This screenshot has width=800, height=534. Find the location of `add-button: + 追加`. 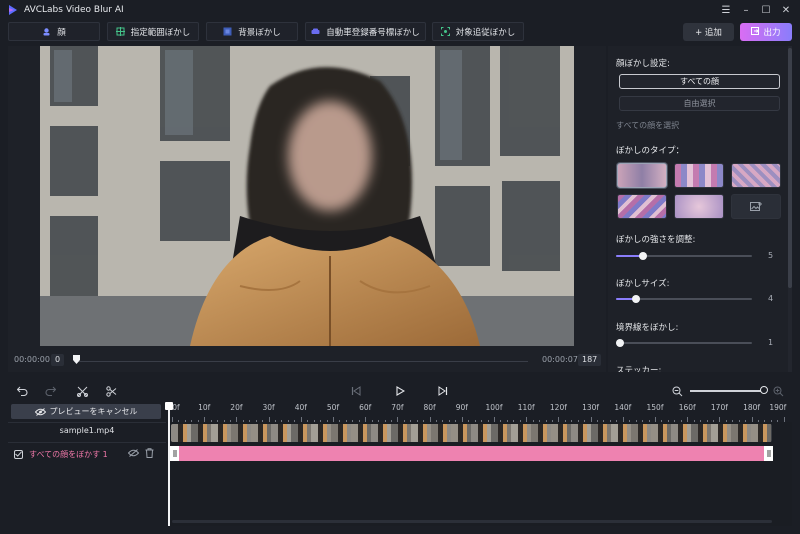

add-button: + 追加 is located at coordinates (708, 32).